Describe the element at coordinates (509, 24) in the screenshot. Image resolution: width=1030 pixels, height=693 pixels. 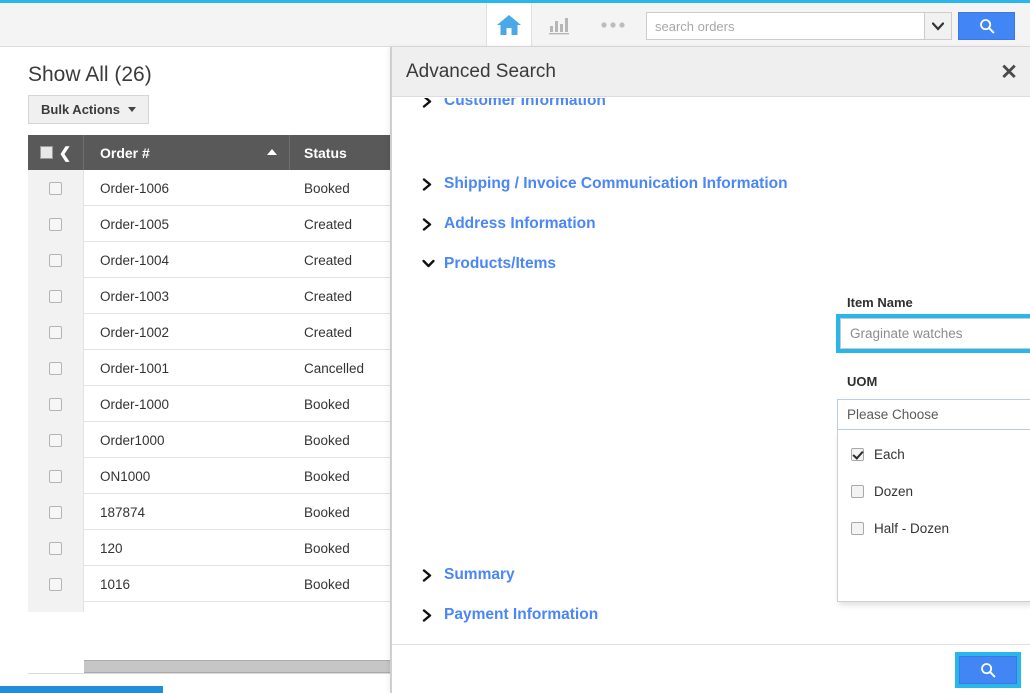
I see `home-button` at that location.